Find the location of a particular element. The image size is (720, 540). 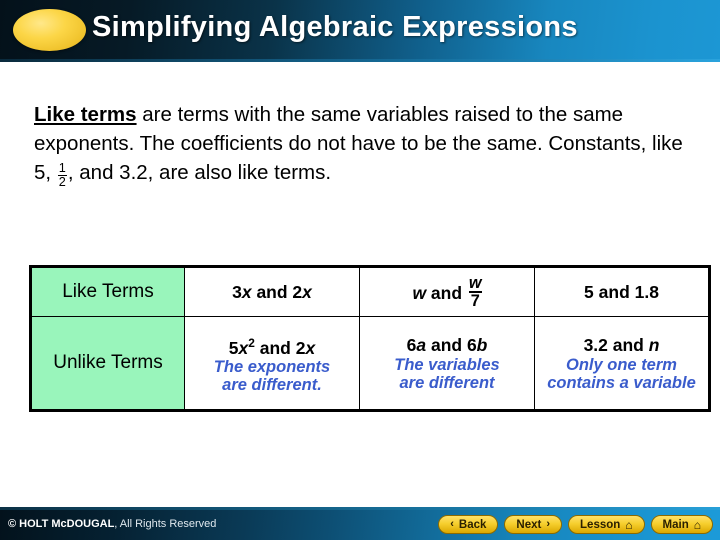

conjunction-and-2: and is located at coordinates (446, 293).